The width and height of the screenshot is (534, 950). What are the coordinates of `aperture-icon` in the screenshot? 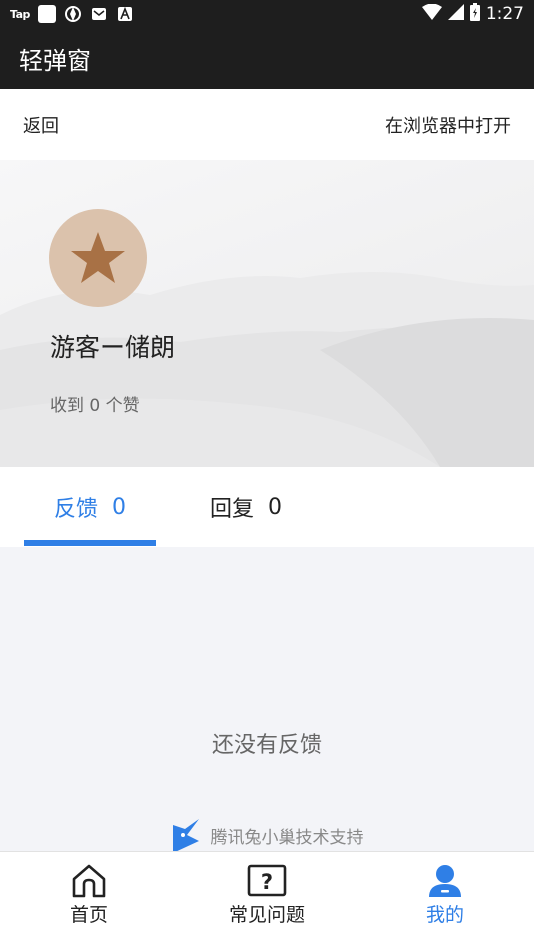 It's located at (73, 14).